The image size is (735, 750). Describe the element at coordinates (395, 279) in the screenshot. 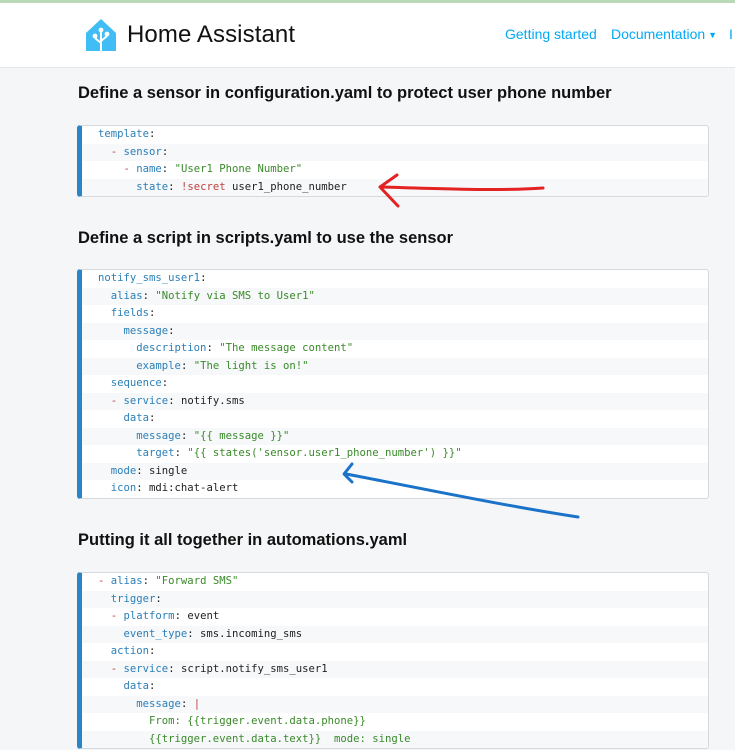

I see `code-line: notify_sms_user1:` at that location.